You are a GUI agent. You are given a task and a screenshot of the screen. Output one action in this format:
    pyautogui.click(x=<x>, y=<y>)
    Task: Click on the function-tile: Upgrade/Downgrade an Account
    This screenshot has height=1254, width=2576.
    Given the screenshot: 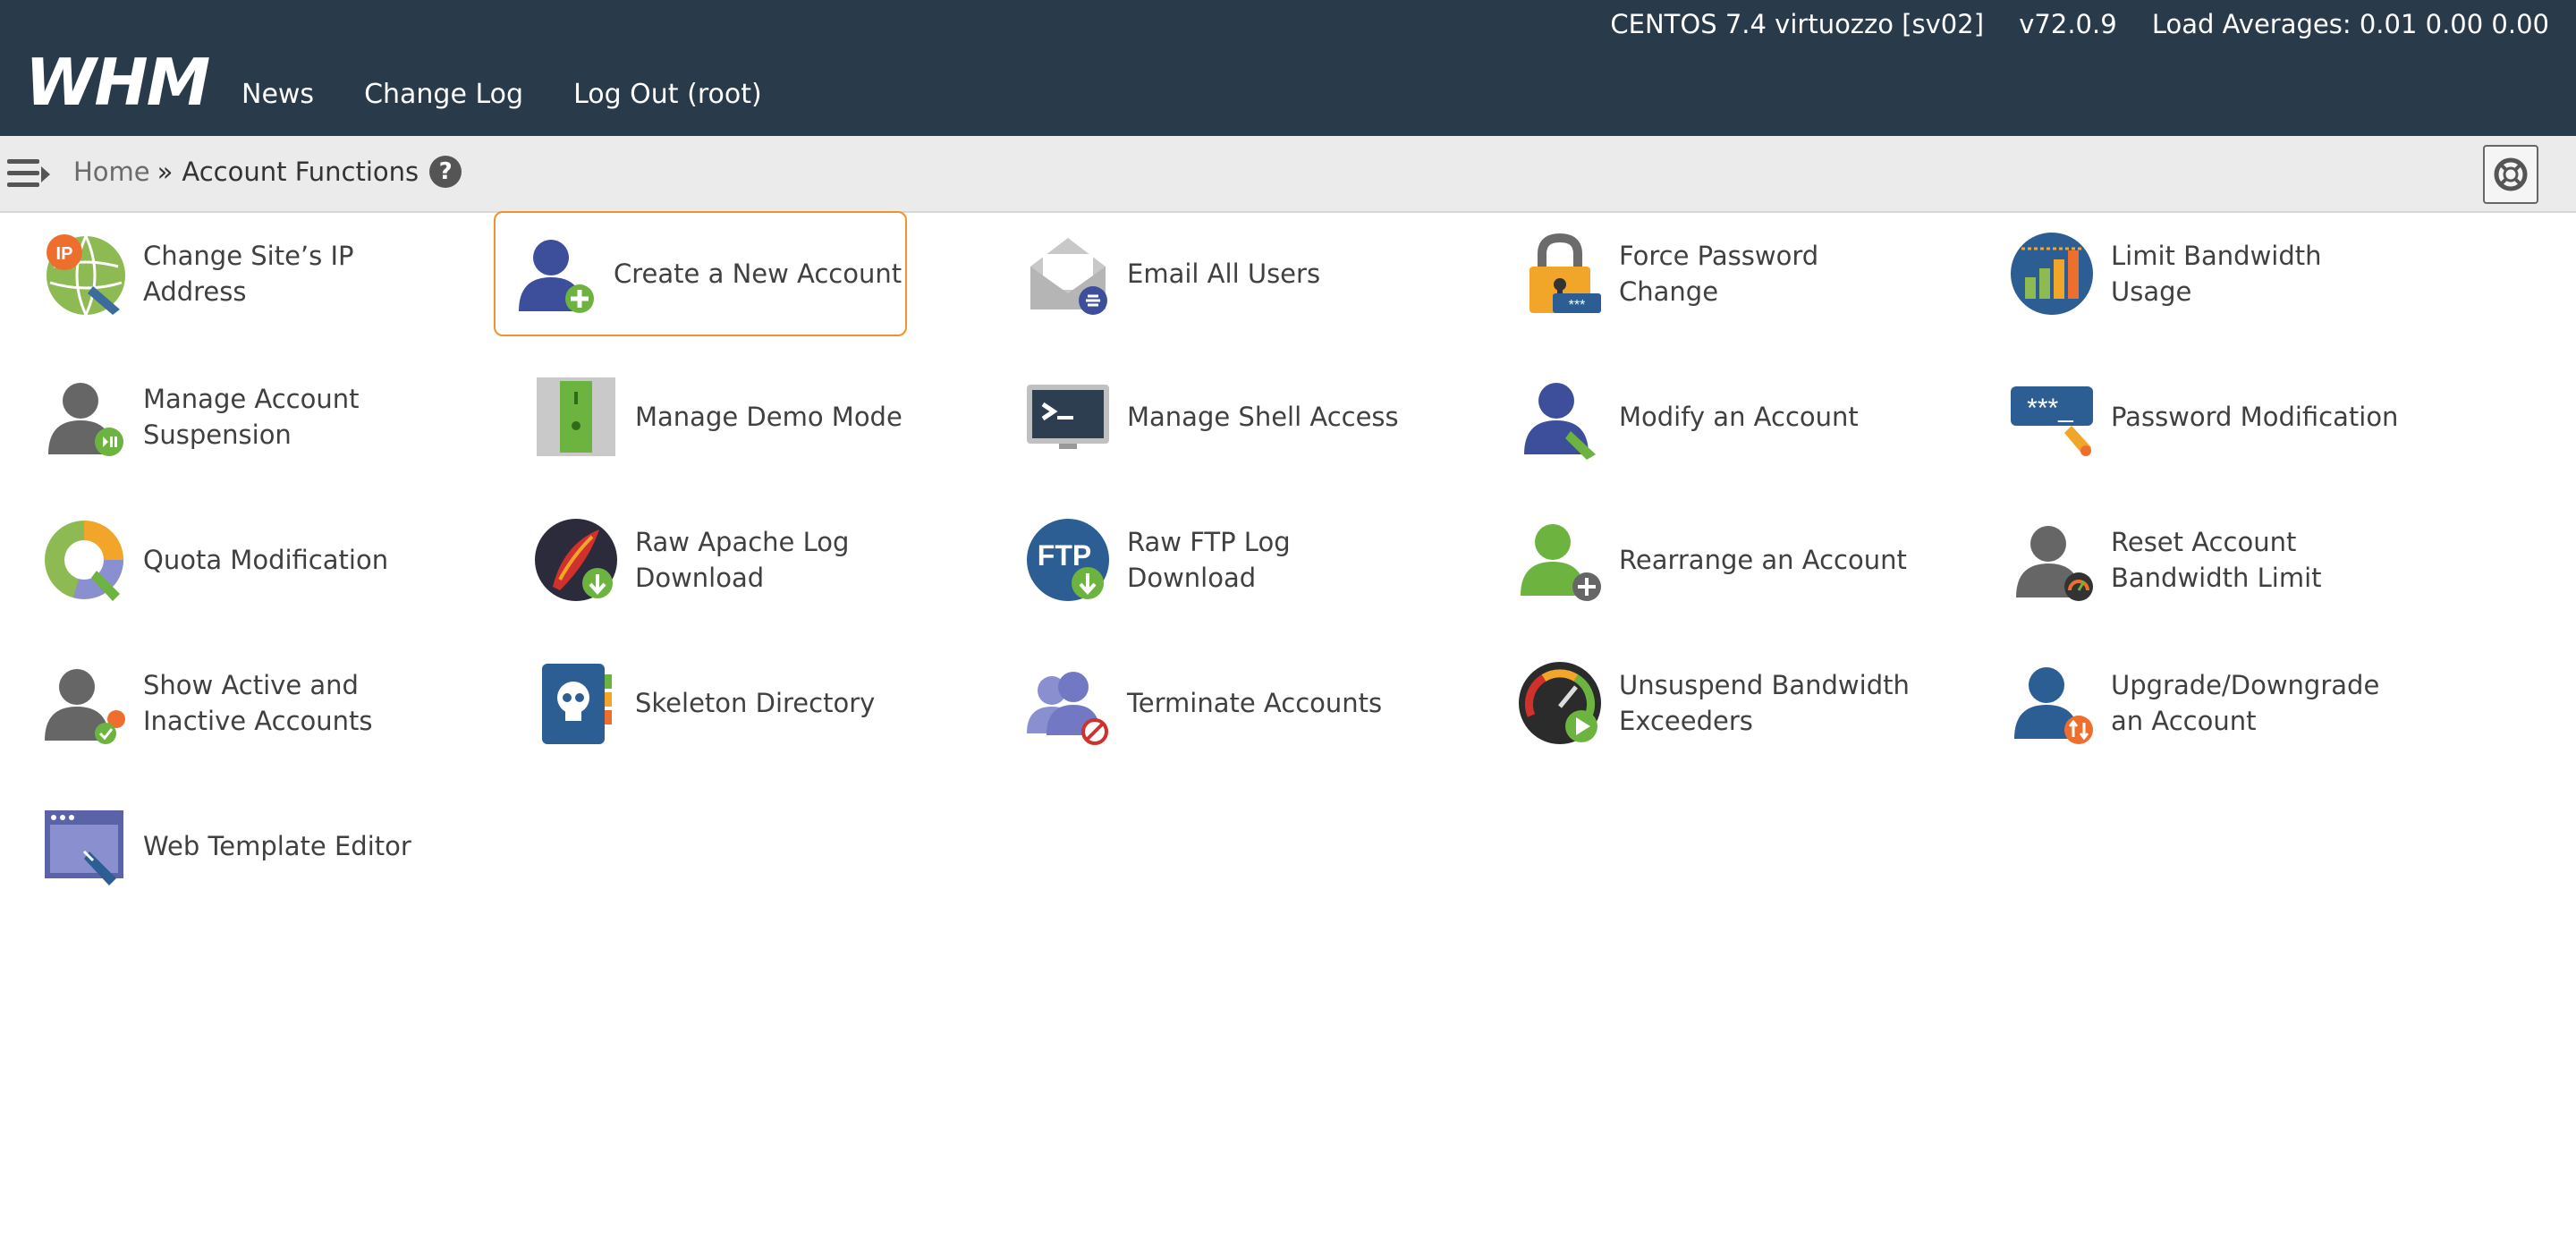 What is the action you would take?
    pyautogui.click(x=2197, y=703)
    